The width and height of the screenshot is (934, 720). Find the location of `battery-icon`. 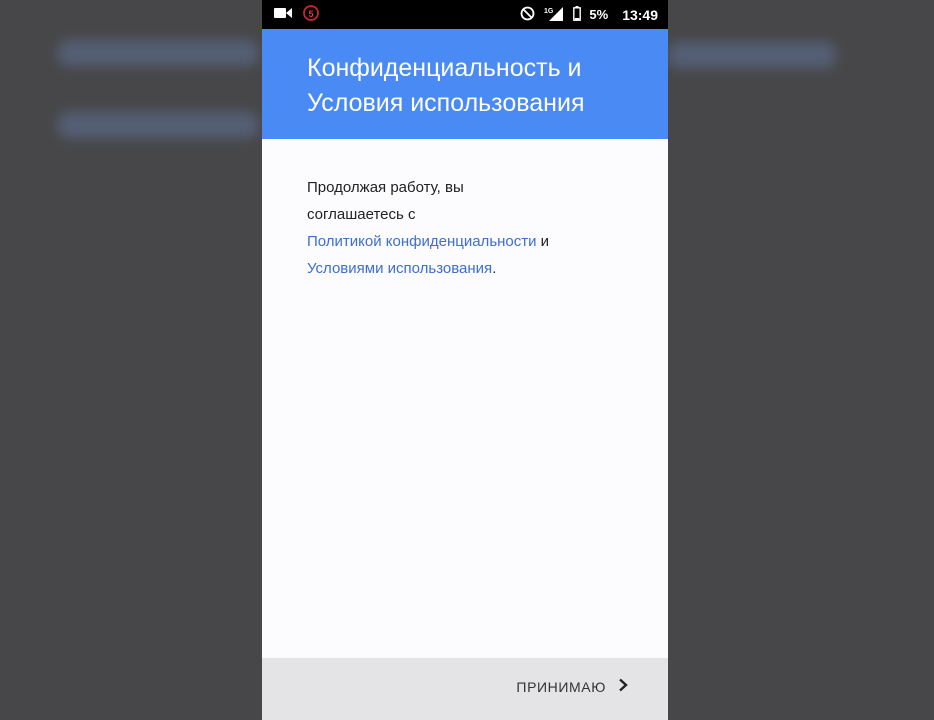

battery-icon is located at coordinates (577, 14).